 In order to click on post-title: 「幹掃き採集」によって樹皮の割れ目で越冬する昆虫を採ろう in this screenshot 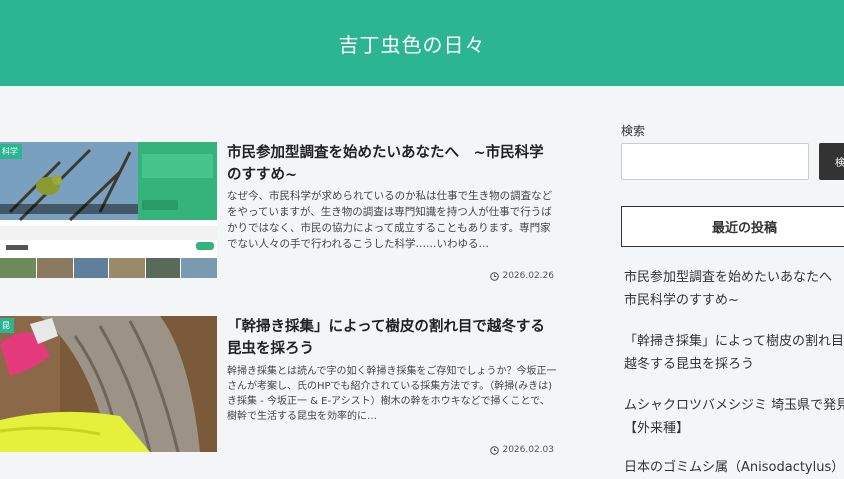, I will do `click(392, 338)`.